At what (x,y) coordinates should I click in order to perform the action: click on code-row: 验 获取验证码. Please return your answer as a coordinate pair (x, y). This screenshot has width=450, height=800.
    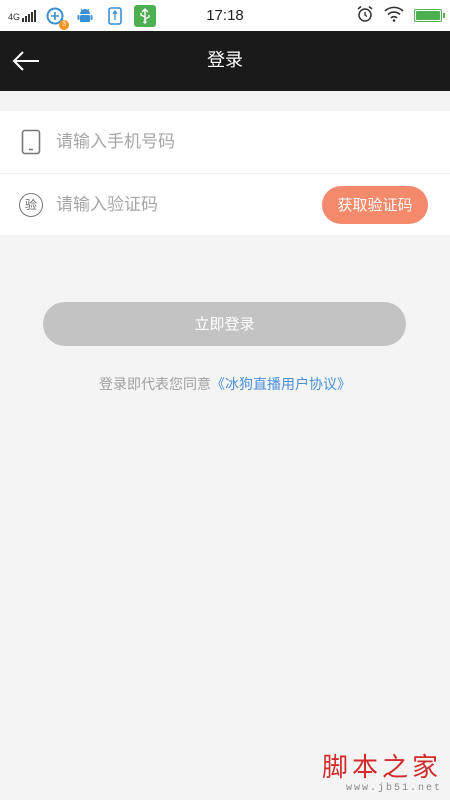
    Looking at the image, I should click on (225, 204).